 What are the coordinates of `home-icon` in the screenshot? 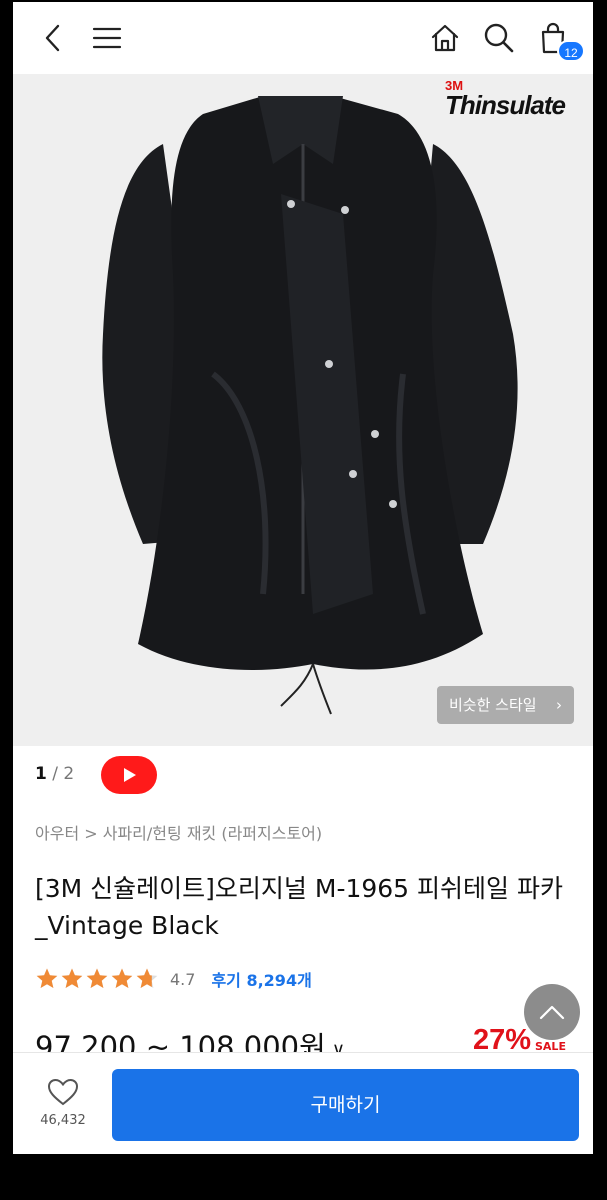 It's located at (445, 38).